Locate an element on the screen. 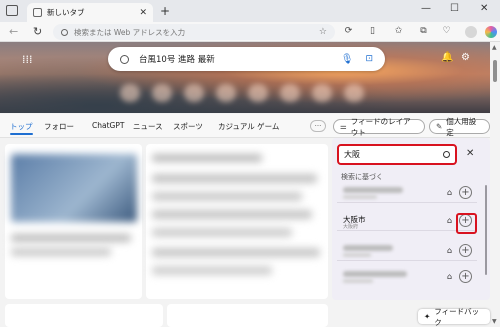 This screenshot has width=500, height=327. newtab-favicon-icon is located at coordinates (37, 12).